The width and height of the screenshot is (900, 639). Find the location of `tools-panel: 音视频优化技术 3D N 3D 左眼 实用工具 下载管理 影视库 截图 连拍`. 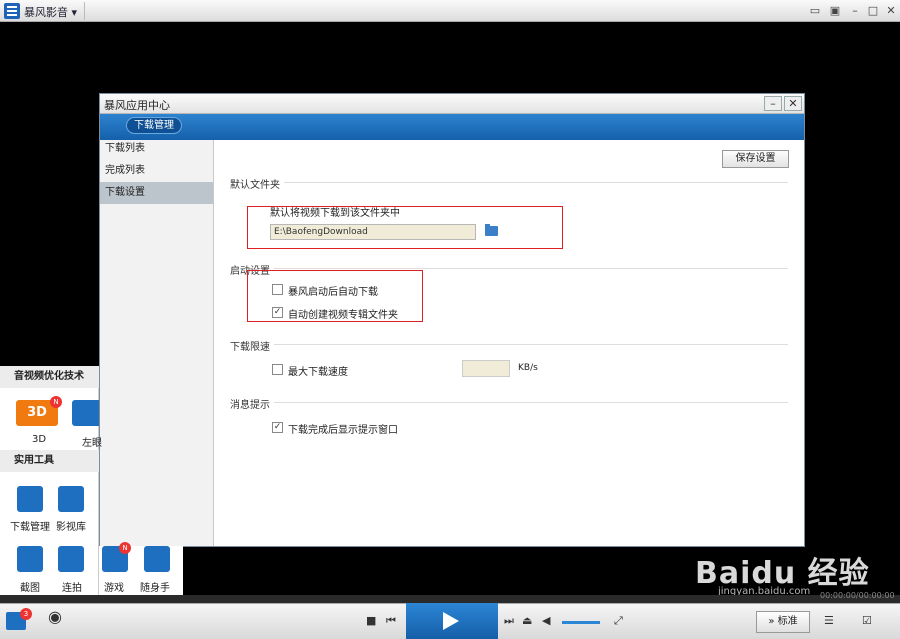

tools-panel: 音视频优化技术 3D N 3D 左眼 实用工具 下载管理 影视库 截图 连拍 is located at coordinates (51, 484).